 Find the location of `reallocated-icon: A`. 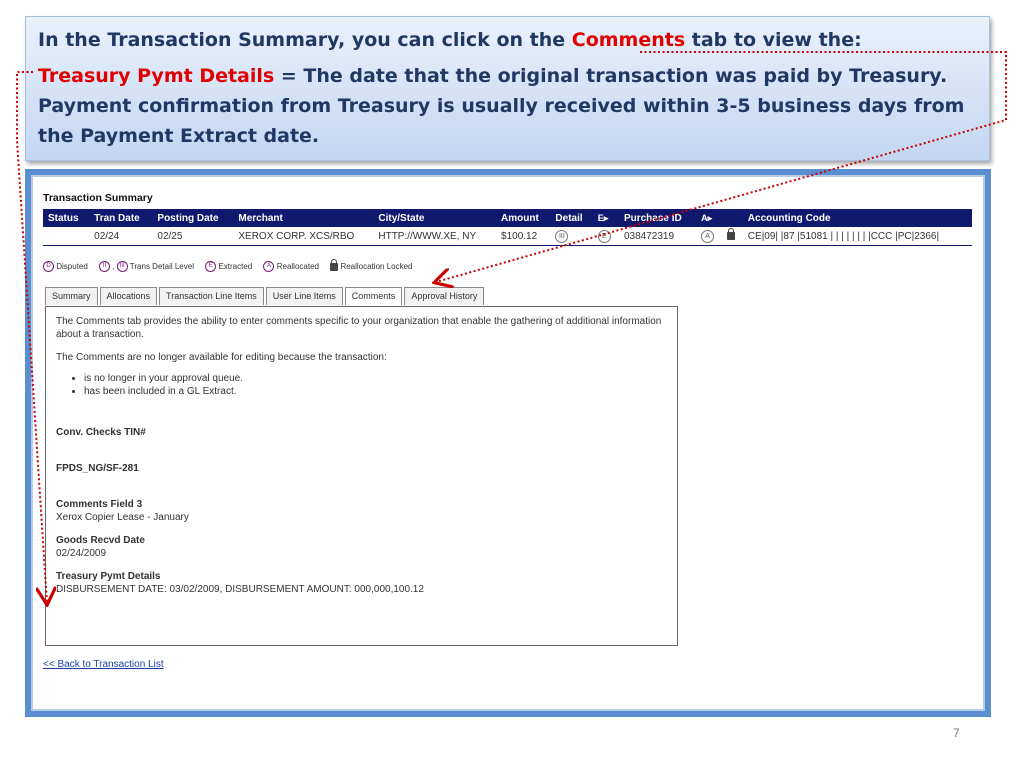

reallocated-icon: A is located at coordinates (708, 236).